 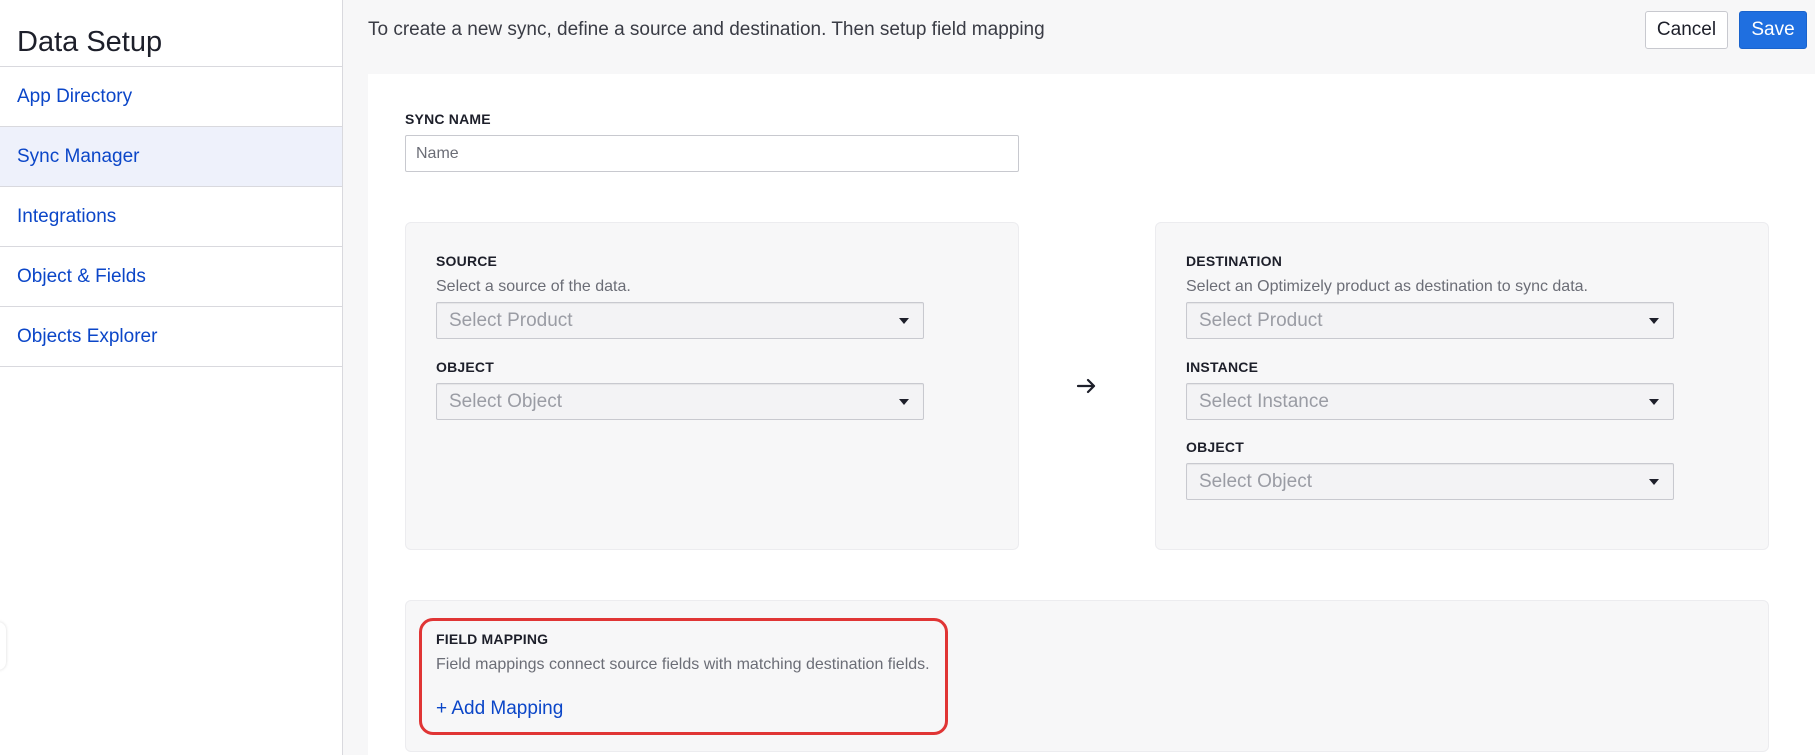 I want to click on sidebar-item-app-directory: App Directory, so click(x=171, y=97).